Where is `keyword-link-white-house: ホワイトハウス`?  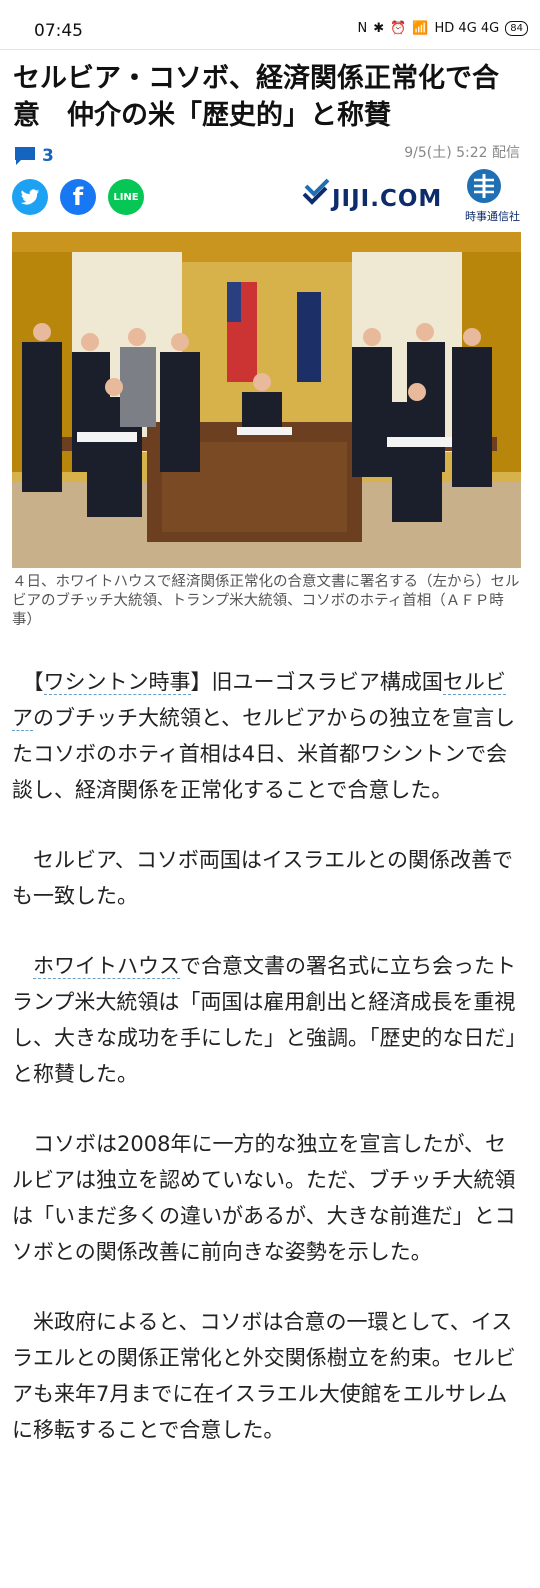 keyword-link-white-house: ホワイトハウス is located at coordinates (106, 966).